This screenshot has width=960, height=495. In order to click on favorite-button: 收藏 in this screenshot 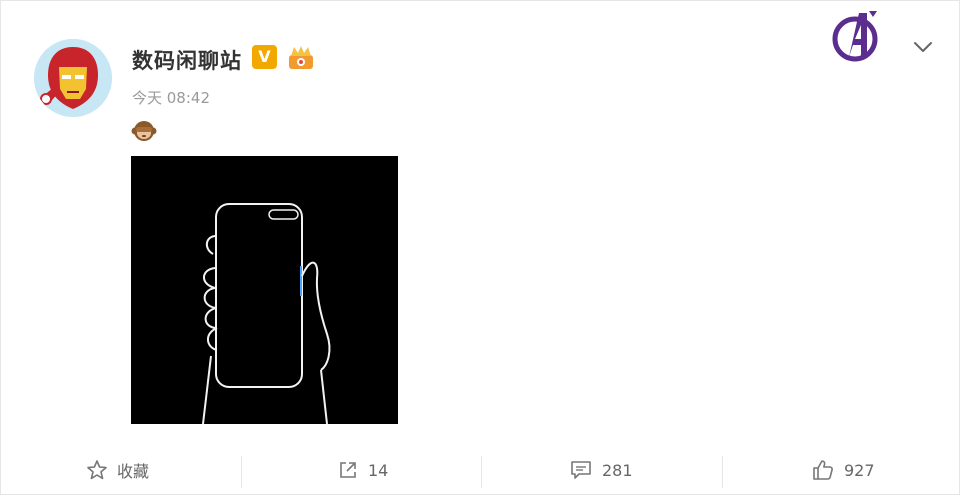, I will do `click(117, 470)`.